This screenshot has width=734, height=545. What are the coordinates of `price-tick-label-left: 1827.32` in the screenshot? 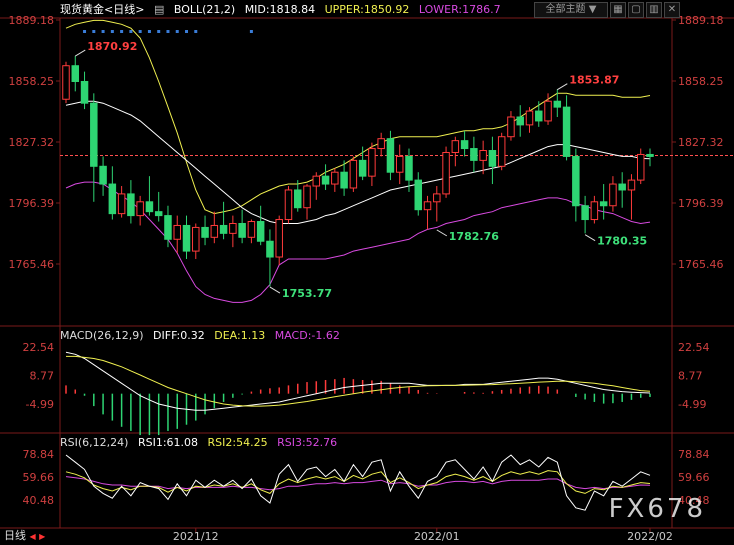 It's located at (32, 142).